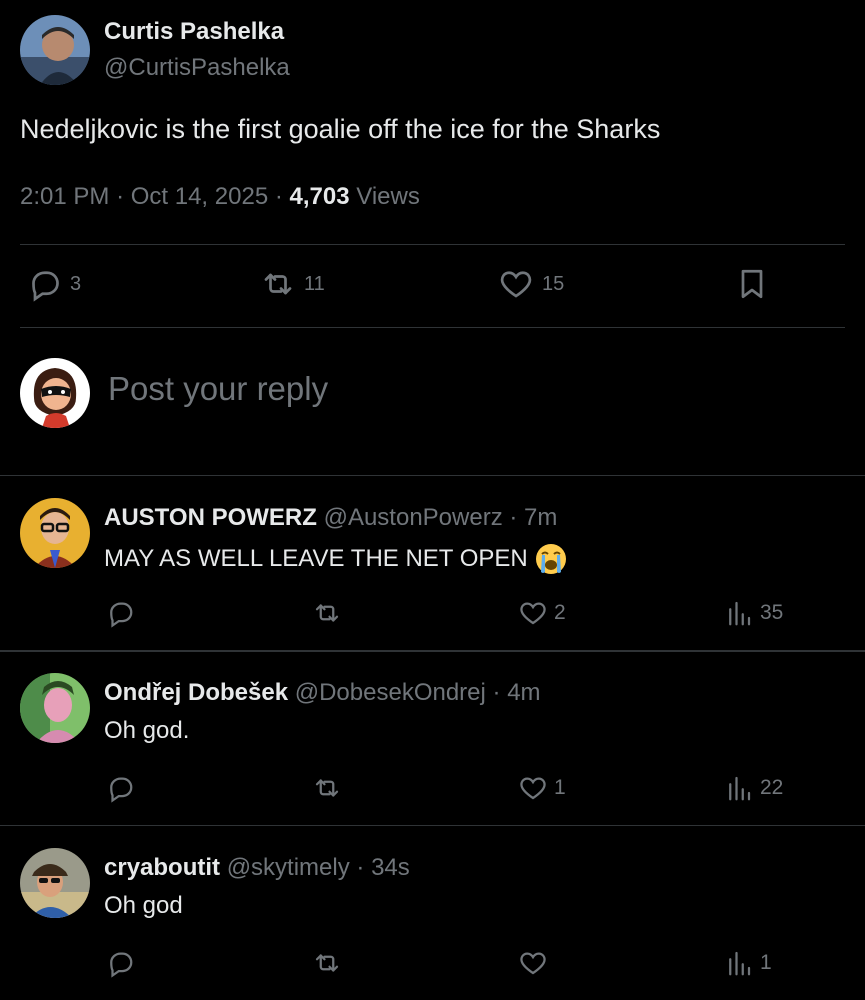 Image resolution: width=865 pixels, height=1000 pixels. What do you see at coordinates (288, 867) in the screenshot?
I see `reply-author-handle: @skytimely` at bounding box center [288, 867].